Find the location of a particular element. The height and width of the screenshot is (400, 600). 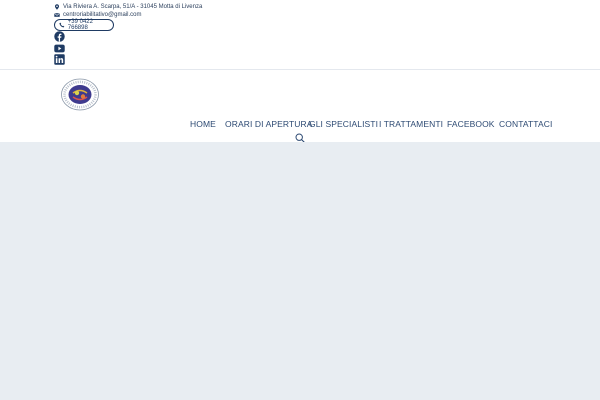

linkedin-icon is located at coordinates (59, 59).